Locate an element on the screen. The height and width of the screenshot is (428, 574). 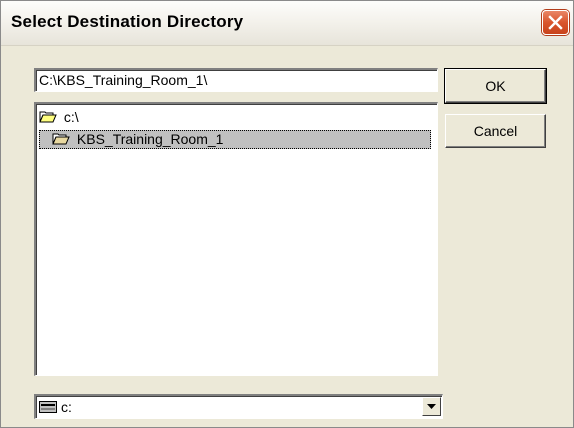
cancel-button: Cancel is located at coordinates (495, 131).